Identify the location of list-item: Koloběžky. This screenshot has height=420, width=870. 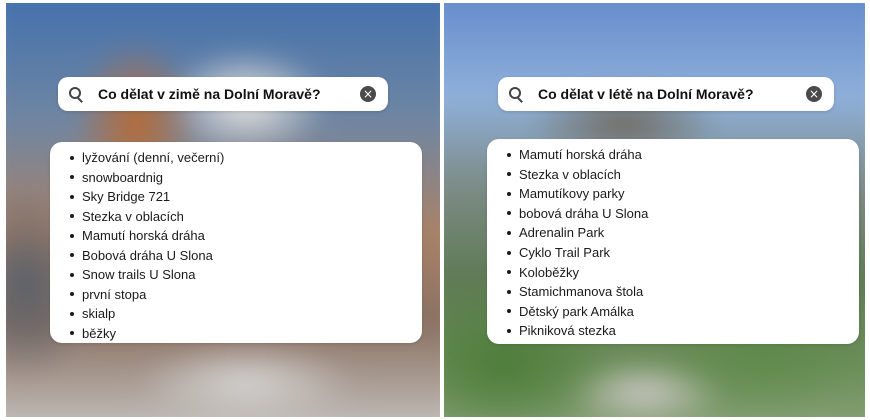
(677, 273).